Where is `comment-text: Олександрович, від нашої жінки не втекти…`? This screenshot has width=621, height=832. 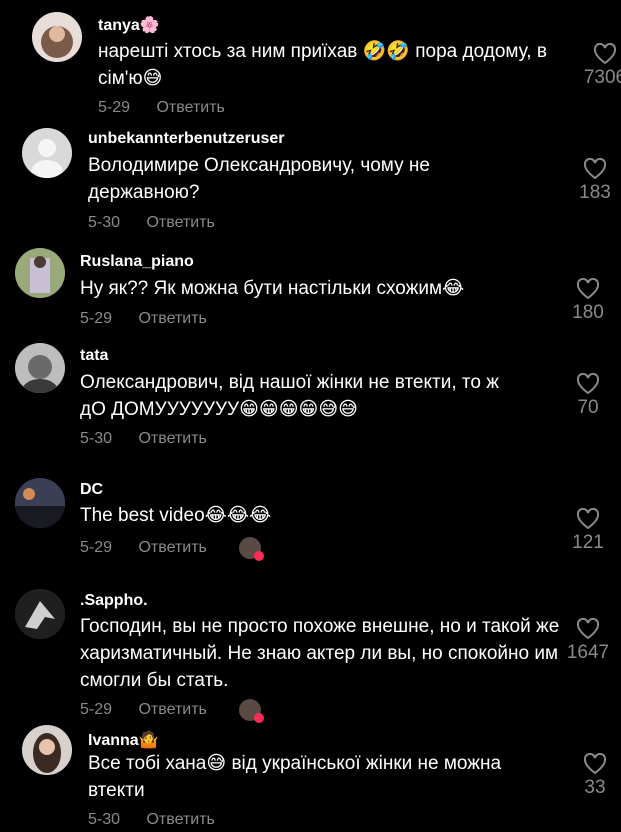 comment-text: Олександрович, від нашої жінки не втекти… is located at coordinates (289, 396).